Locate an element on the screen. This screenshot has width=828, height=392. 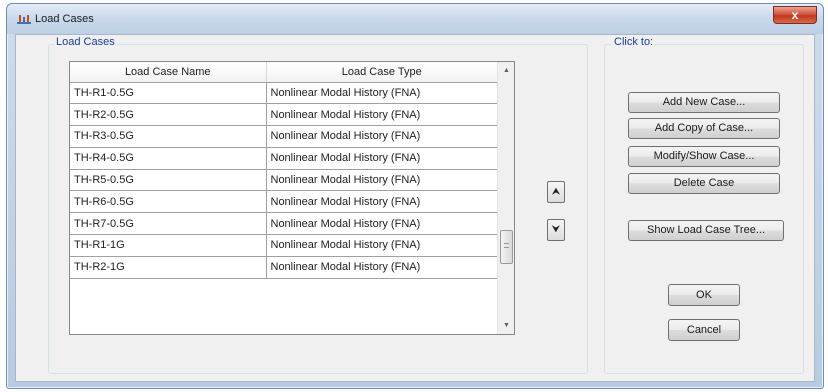
load-case-name: TH-R4-0.5G is located at coordinates (168, 158).